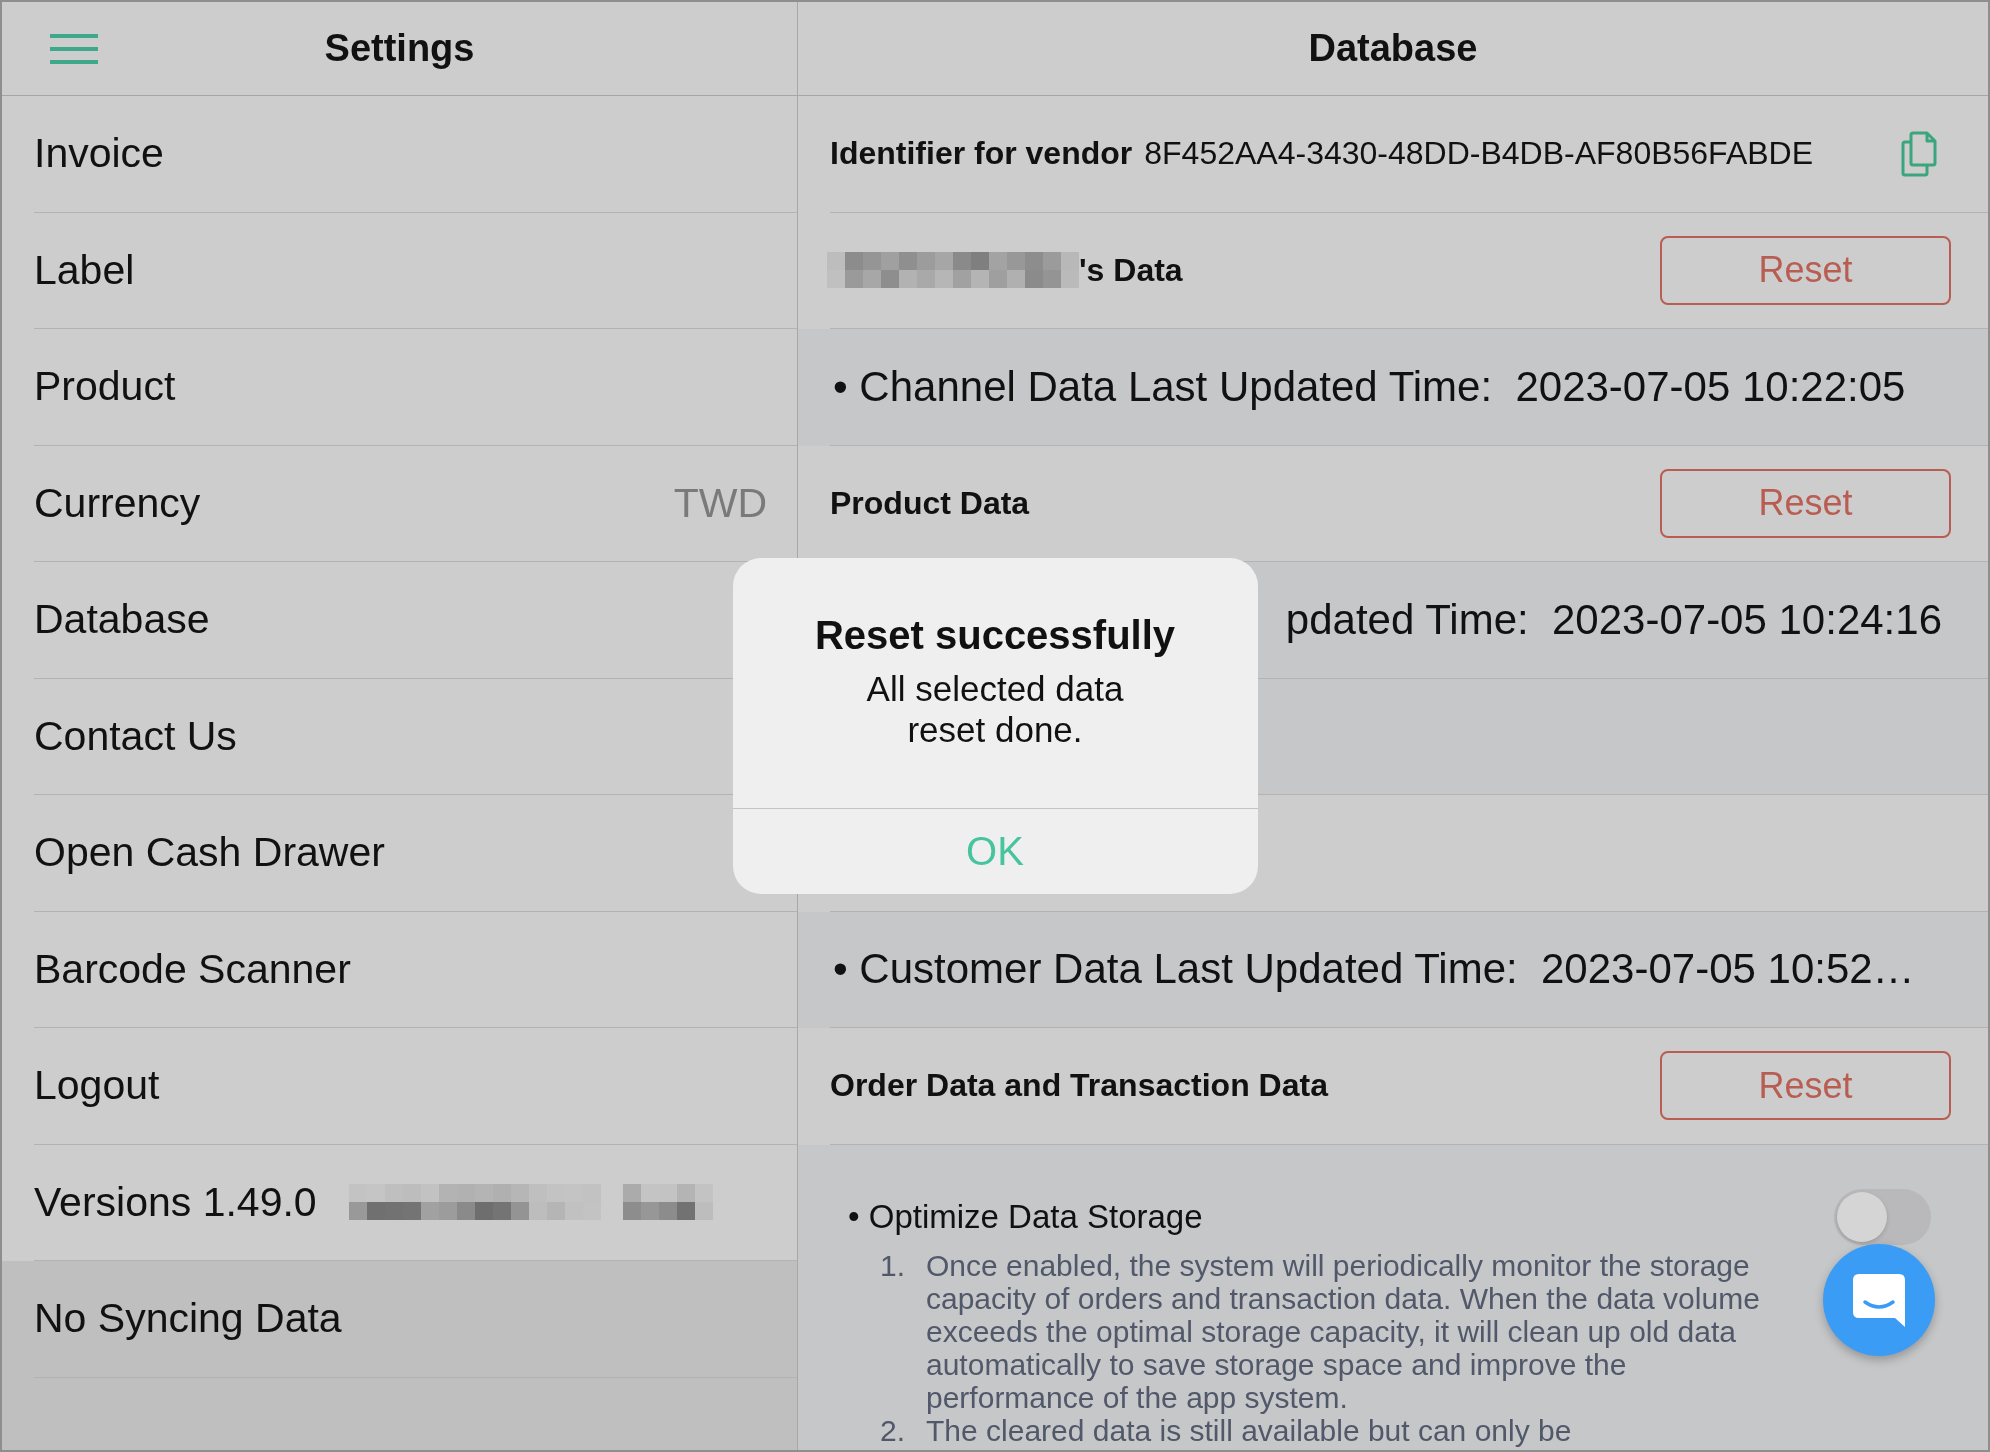 This screenshot has height=1452, width=1990. I want to click on list-number: 1., so click(893, 1266).